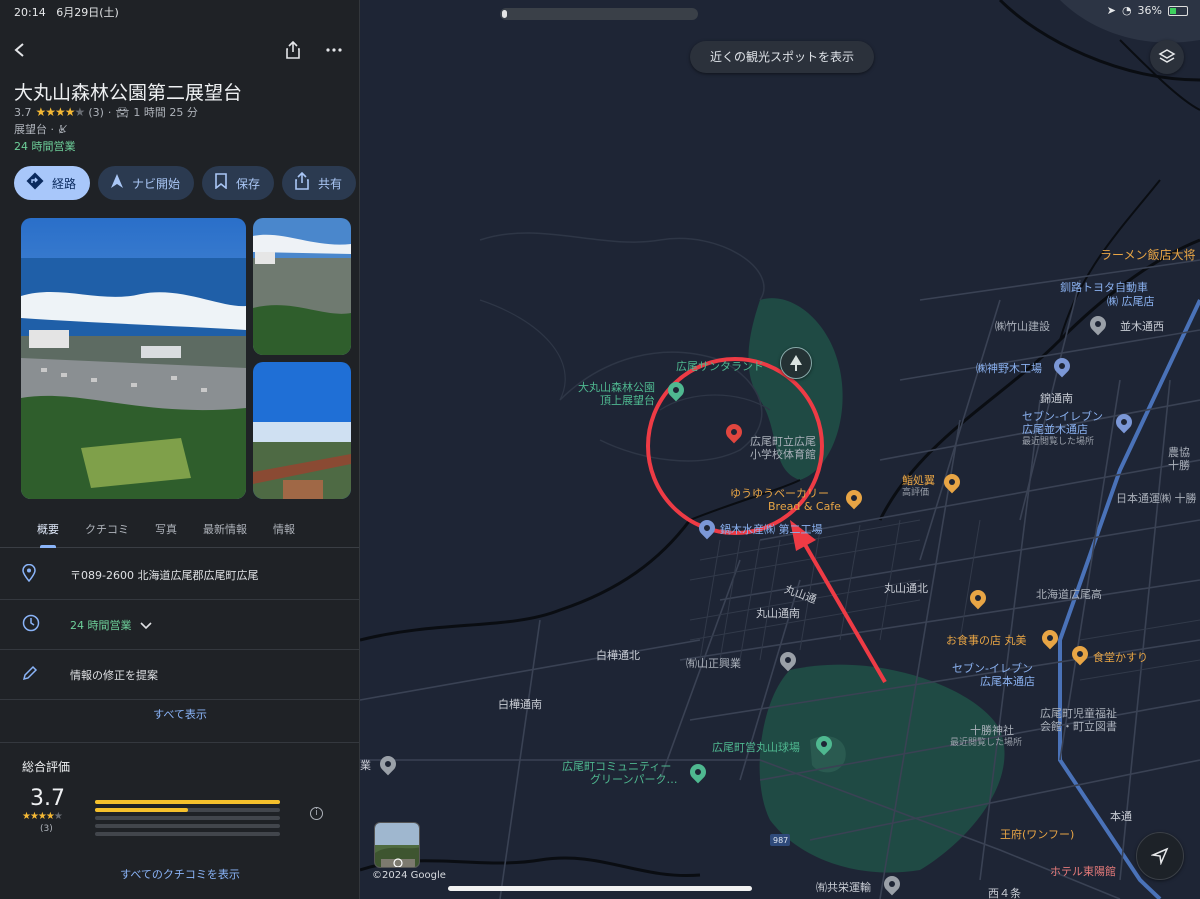 The image size is (1200, 899). What do you see at coordinates (1022, 326) in the screenshot?
I see `map-label-takeyama: ㈱竹山建設` at bounding box center [1022, 326].